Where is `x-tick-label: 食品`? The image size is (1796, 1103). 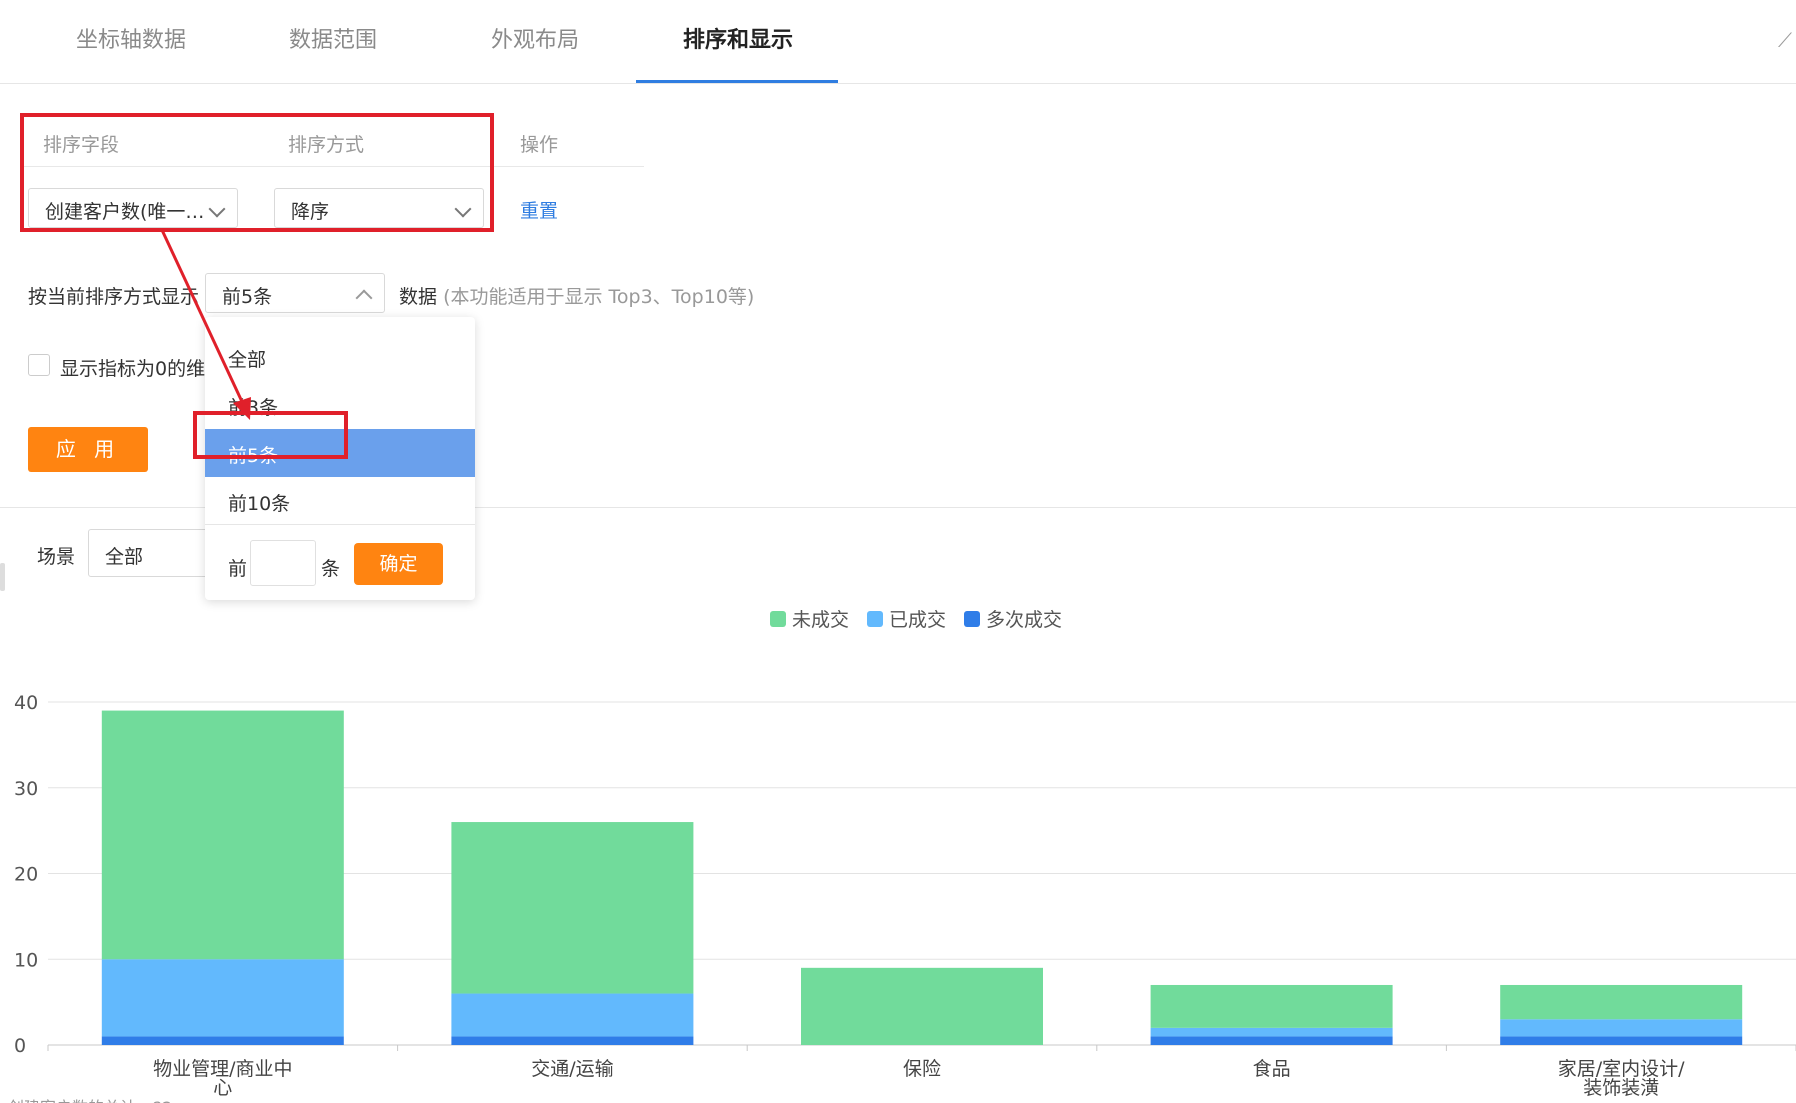 x-tick-label: 食品 is located at coordinates (1272, 1069).